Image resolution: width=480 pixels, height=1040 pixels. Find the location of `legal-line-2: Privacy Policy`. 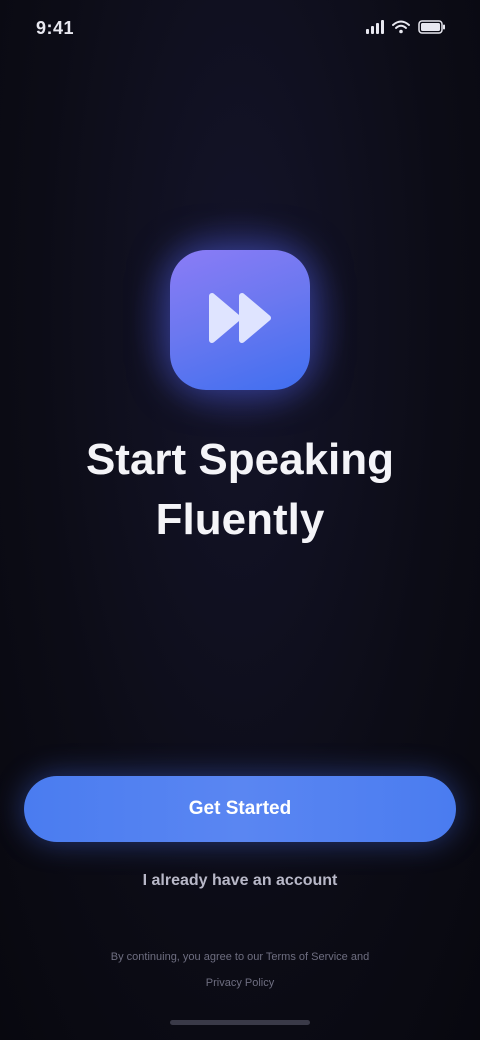

legal-line-2: Privacy Policy is located at coordinates (240, 983).